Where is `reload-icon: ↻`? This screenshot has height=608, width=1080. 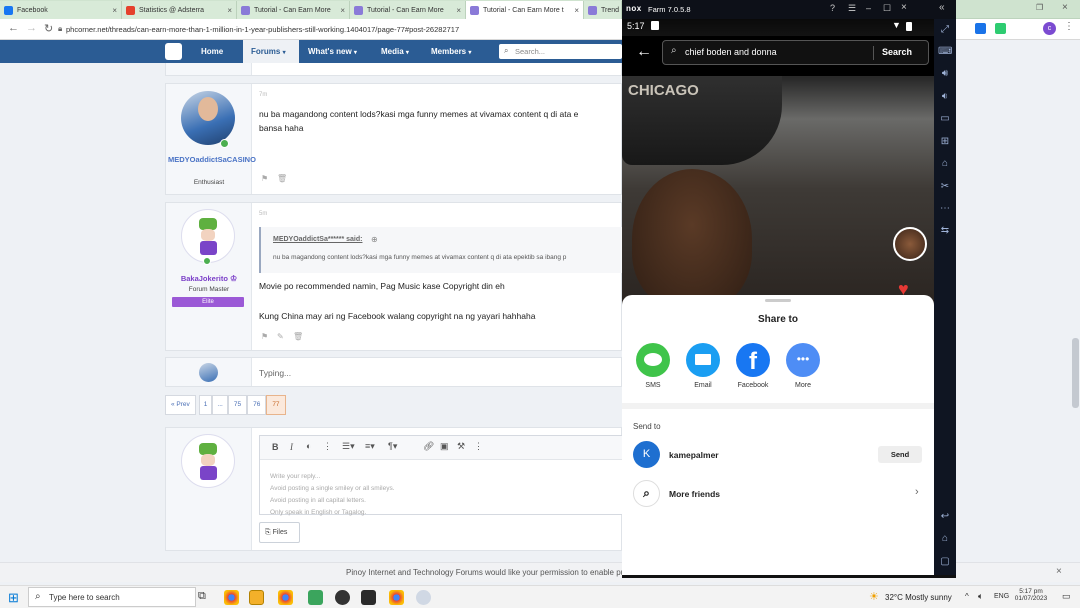
reload-icon: ↻ is located at coordinates (48, 28).